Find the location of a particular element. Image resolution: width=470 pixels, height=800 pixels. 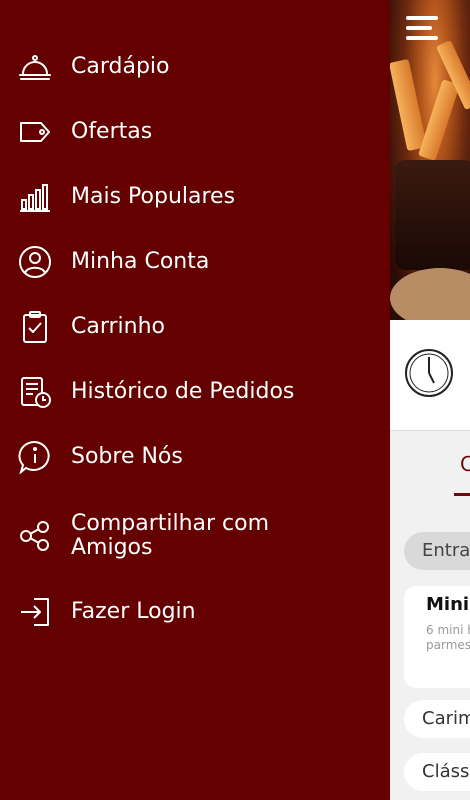

menu-item-fazer-login: Fazer Login is located at coordinates (195, 612).